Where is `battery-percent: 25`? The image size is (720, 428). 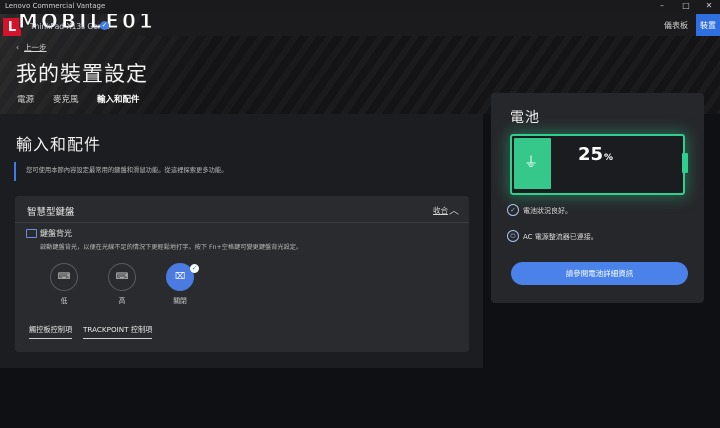
battery-percent: 25 is located at coordinates (591, 154).